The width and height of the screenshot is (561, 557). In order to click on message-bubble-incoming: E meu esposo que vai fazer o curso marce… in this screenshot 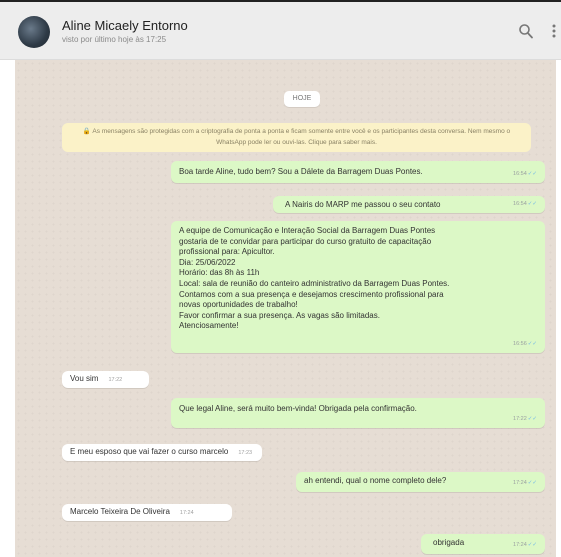, I will do `click(162, 452)`.